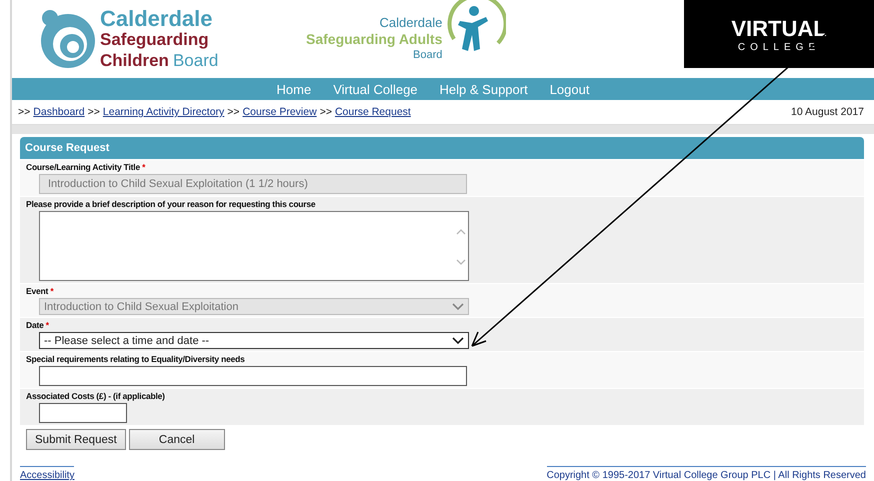 The width and height of the screenshot is (874, 481). I want to click on accessibility-link: Accessibility, so click(47, 473).